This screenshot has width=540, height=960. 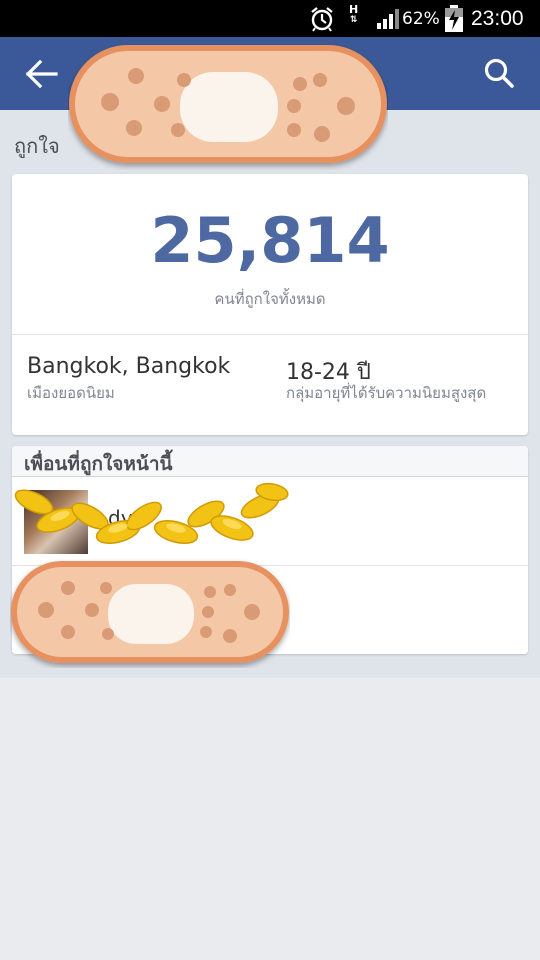 What do you see at coordinates (150, 520) in the screenshot?
I see `leaf-crown-sticker-icon` at bounding box center [150, 520].